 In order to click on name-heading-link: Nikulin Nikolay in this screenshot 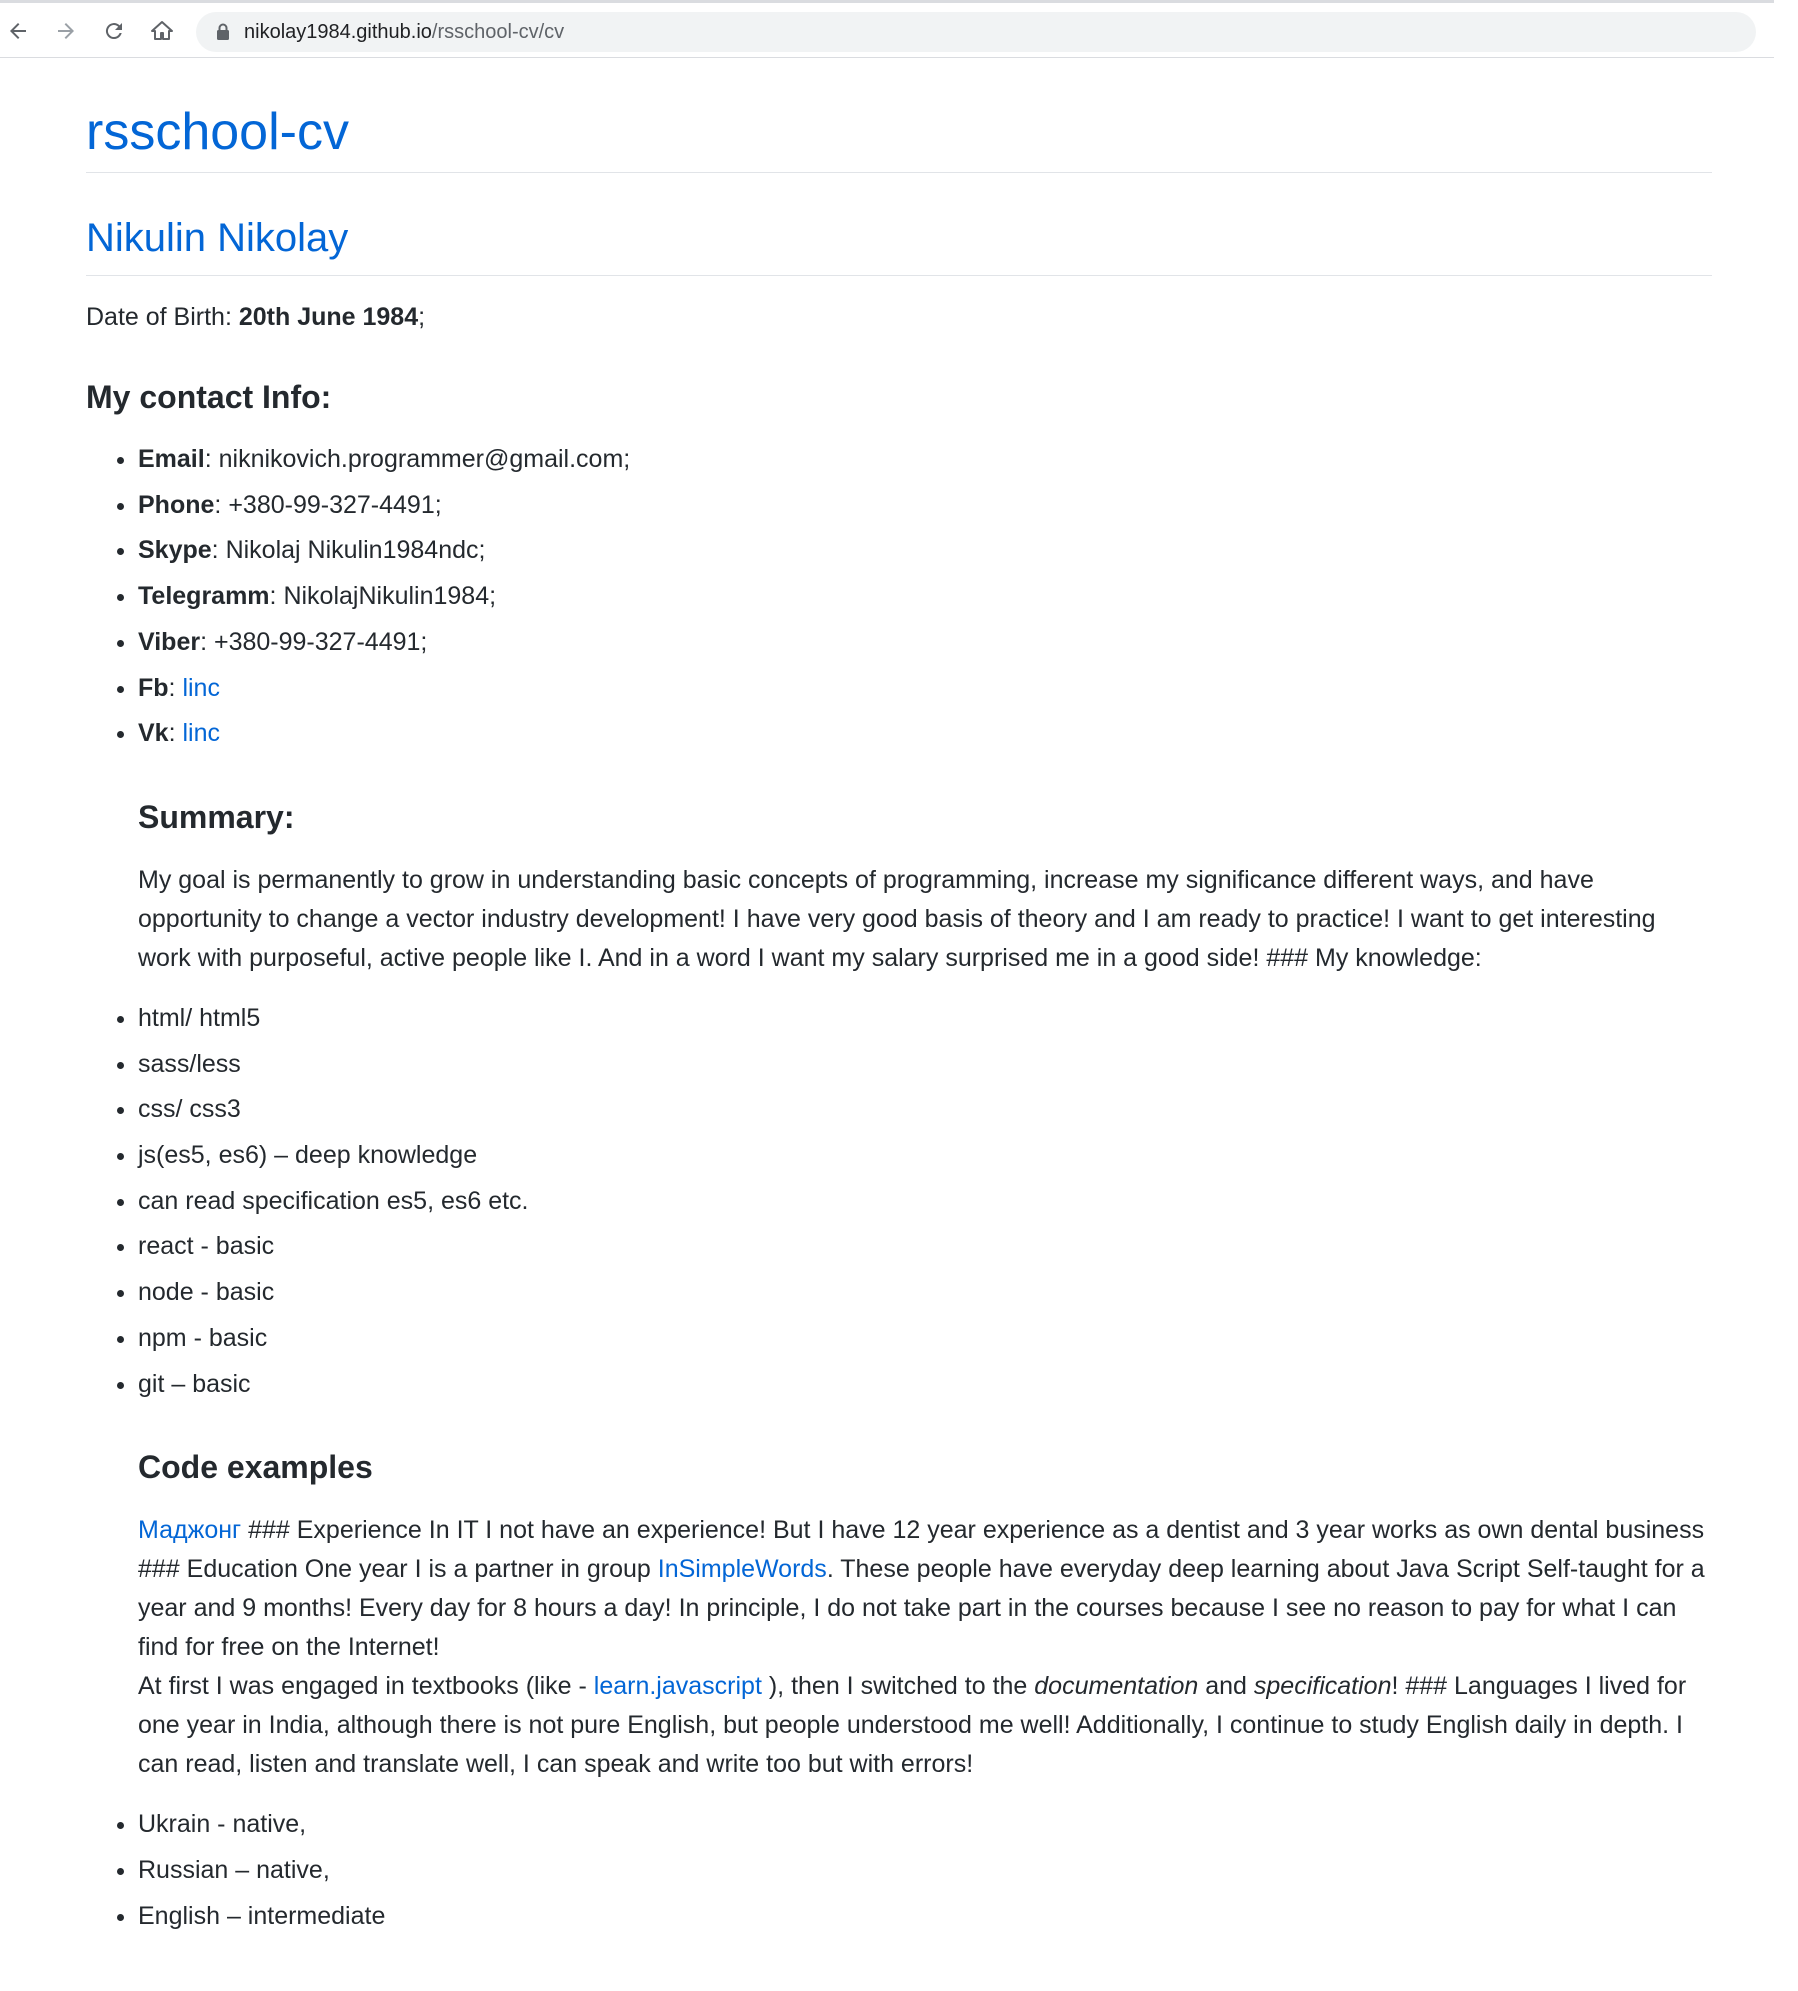, I will do `click(217, 238)`.